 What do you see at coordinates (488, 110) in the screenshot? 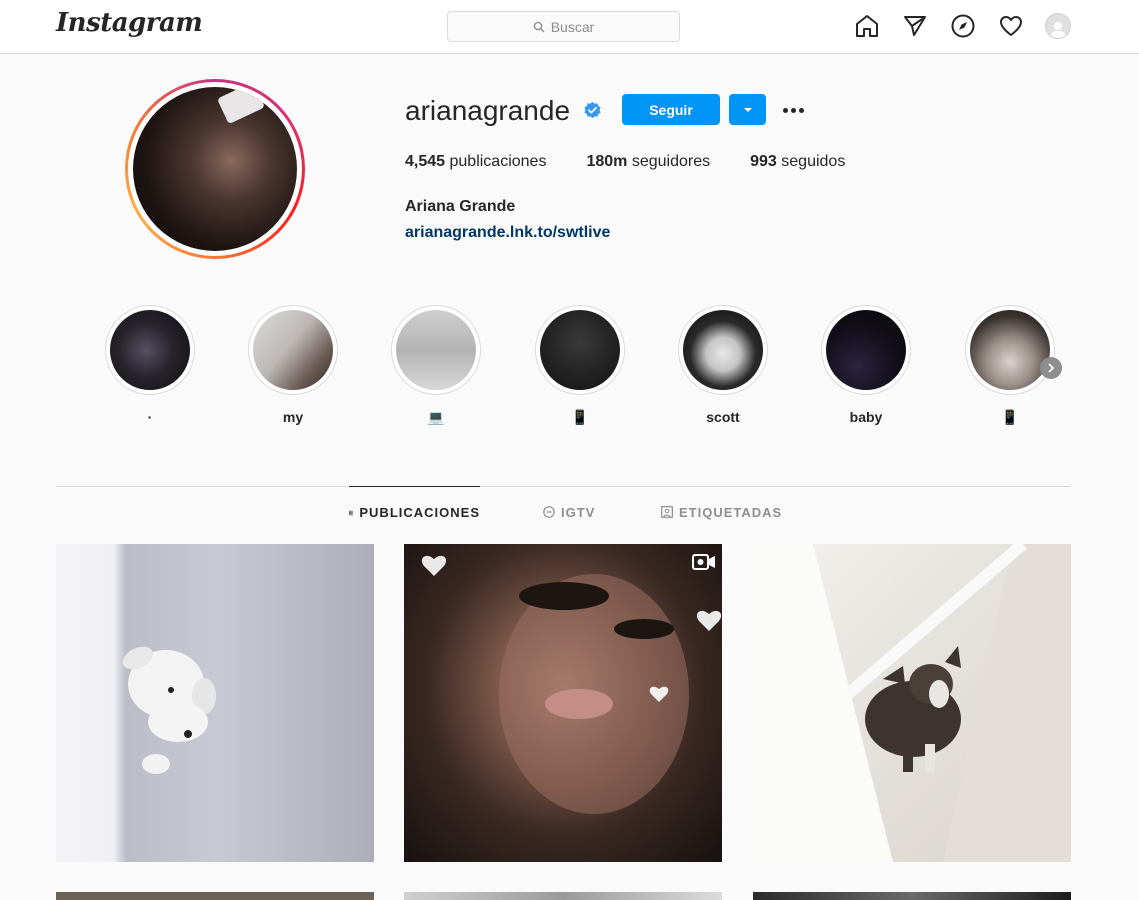
I see `profile-username: arianagrande` at bounding box center [488, 110].